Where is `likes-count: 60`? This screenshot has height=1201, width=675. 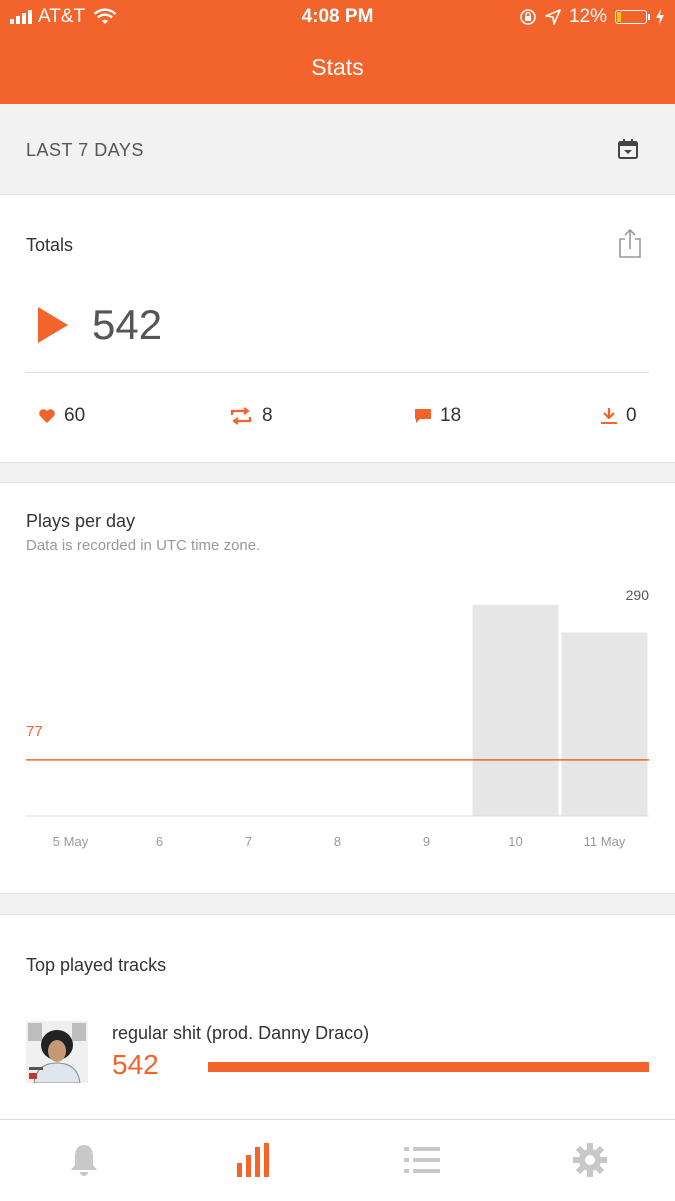
likes-count: 60 is located at coordinates (75, 415).